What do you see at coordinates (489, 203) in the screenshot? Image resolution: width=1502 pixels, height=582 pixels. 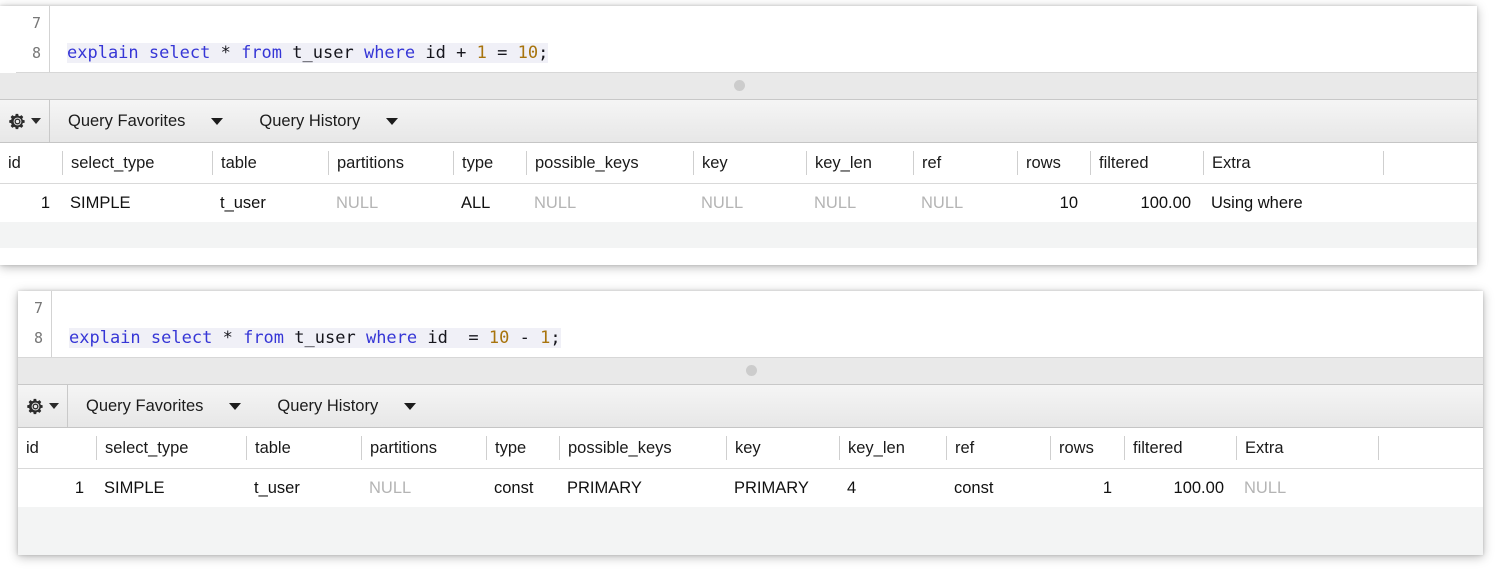 I see `table-cell: ALL` at bounding box center [489, 203].